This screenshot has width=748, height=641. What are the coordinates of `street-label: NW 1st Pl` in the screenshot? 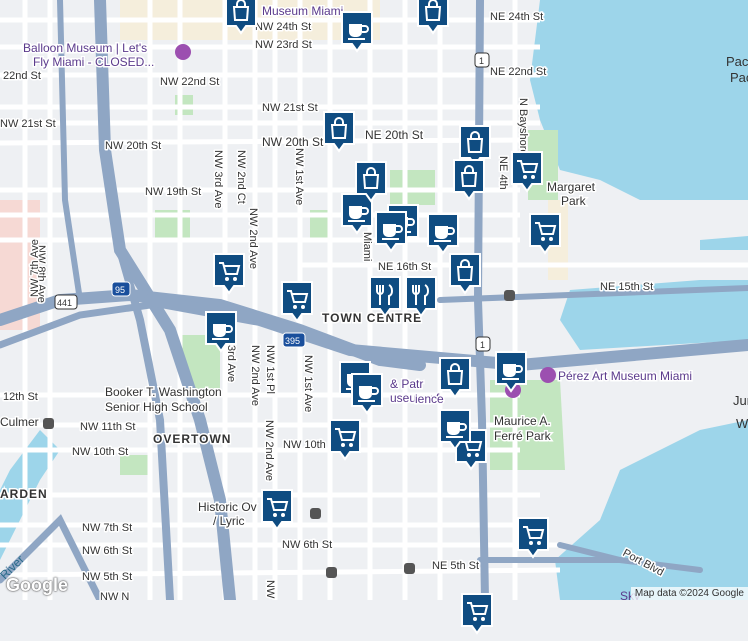 It's located at (270, 369).